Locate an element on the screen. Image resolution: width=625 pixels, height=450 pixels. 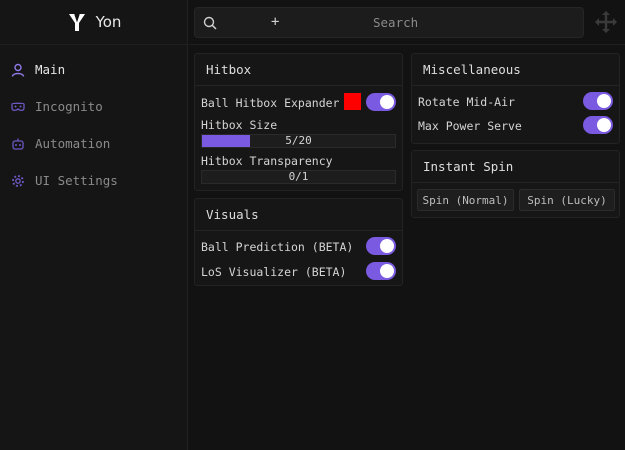
robot-icon is located at coordinates (18, 144).